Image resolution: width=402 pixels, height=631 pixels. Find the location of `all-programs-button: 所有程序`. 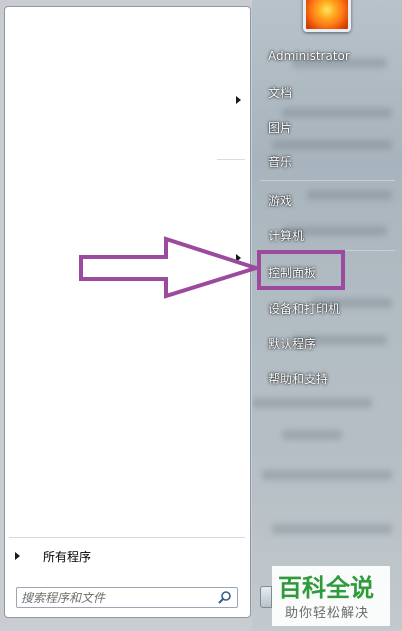

all-programs-button: 所有程序 is located at coordinates (127, 557).